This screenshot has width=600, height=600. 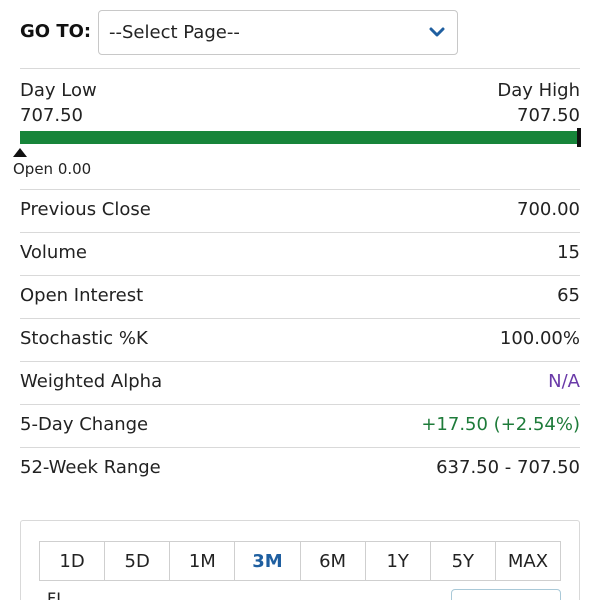 What do you see at coordinates (53, 252) in the screenshot?
I see `stat-label: Volume` at bounding box center [53, 252].